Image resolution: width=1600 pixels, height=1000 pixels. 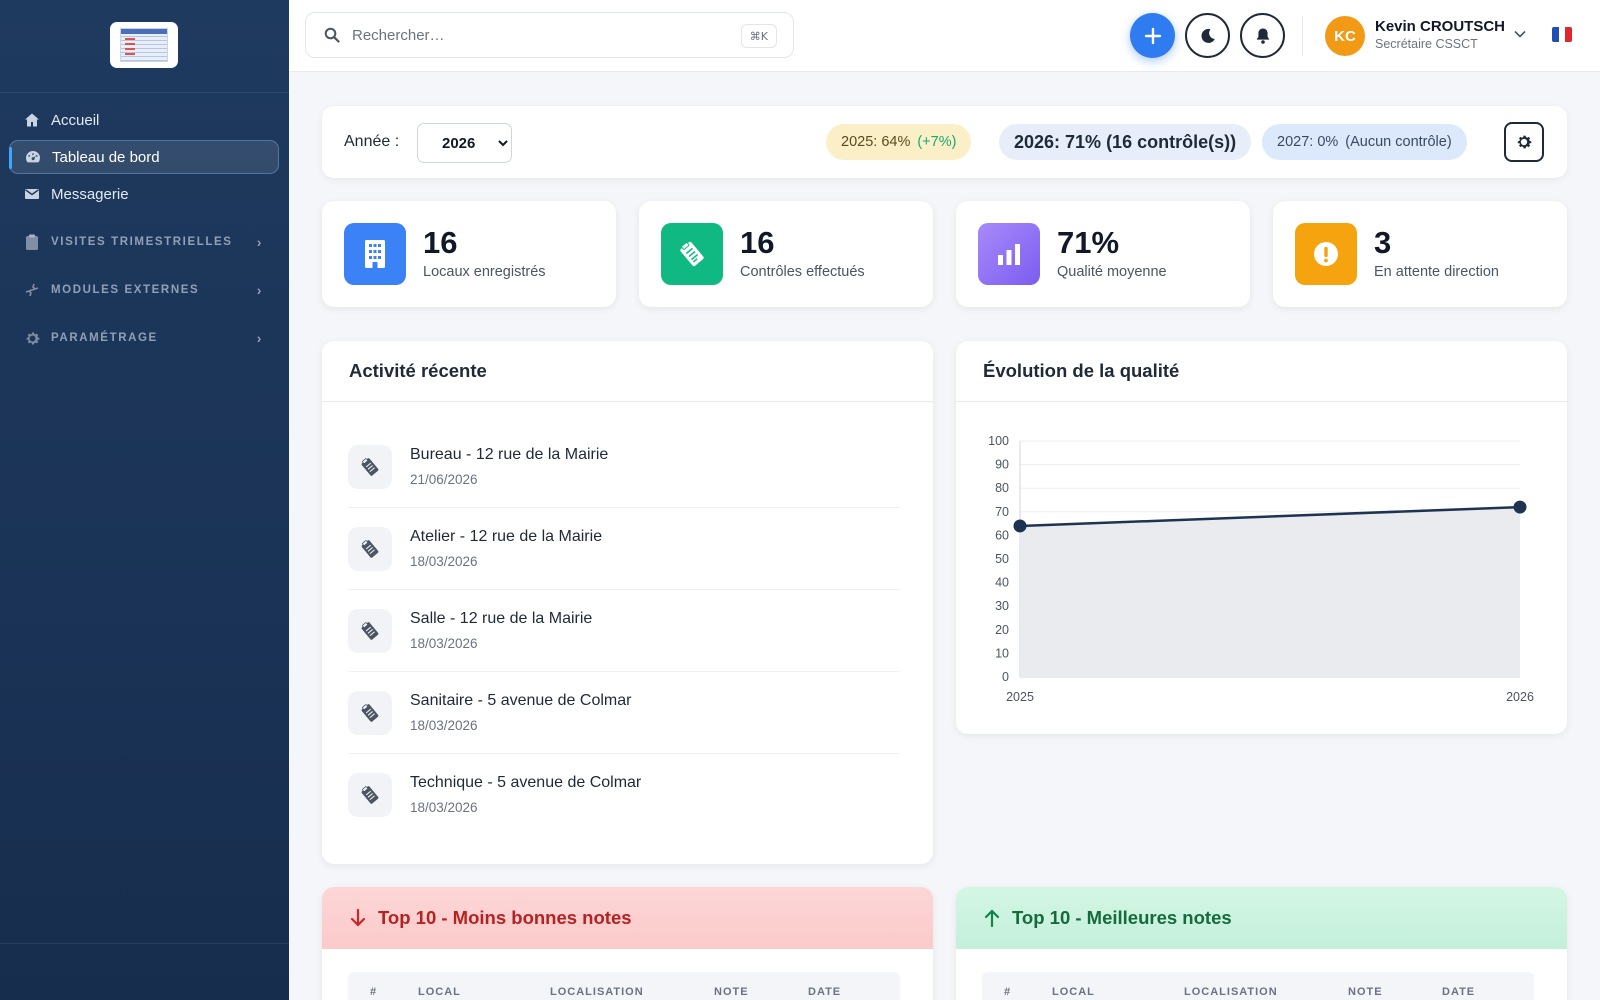 I want to click on panel-title-text: Top 10 - Moins bonnes notes, so click(x=505, y=917).